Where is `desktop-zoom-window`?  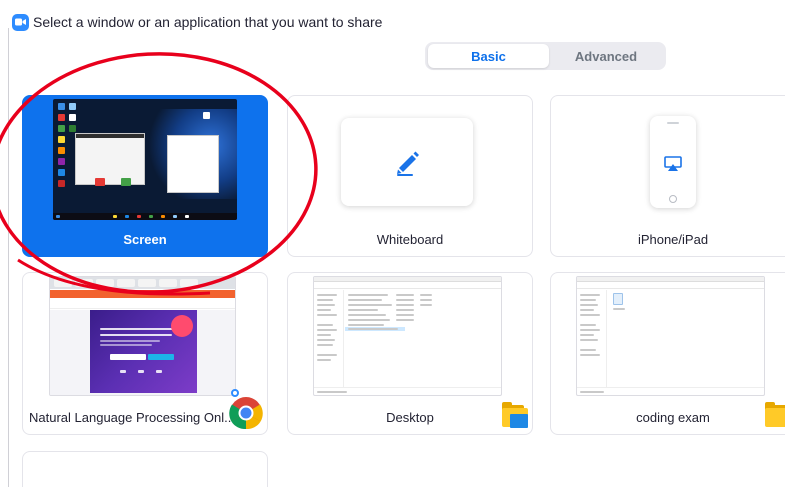
desktop-zoom-window is located at coordinates (193, 164).